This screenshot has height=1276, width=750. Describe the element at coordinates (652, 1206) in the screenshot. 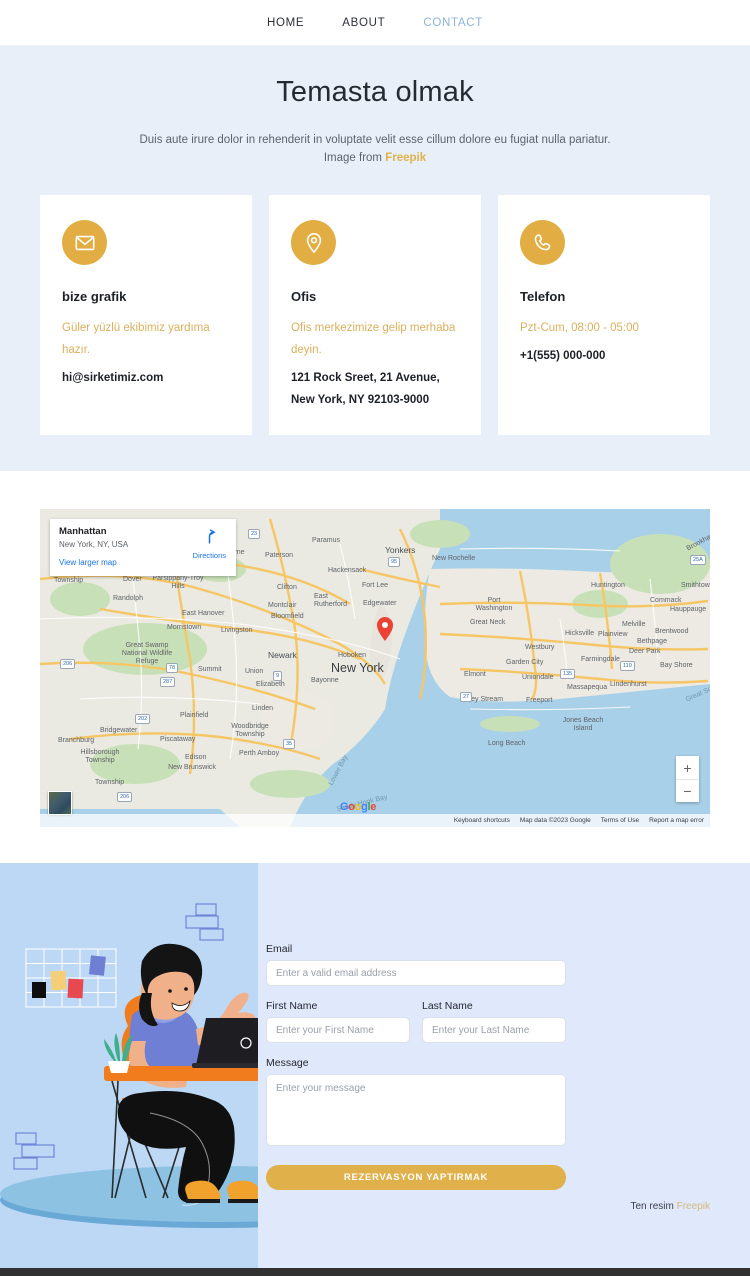

I see `credit-text: Ten resim` at that location.